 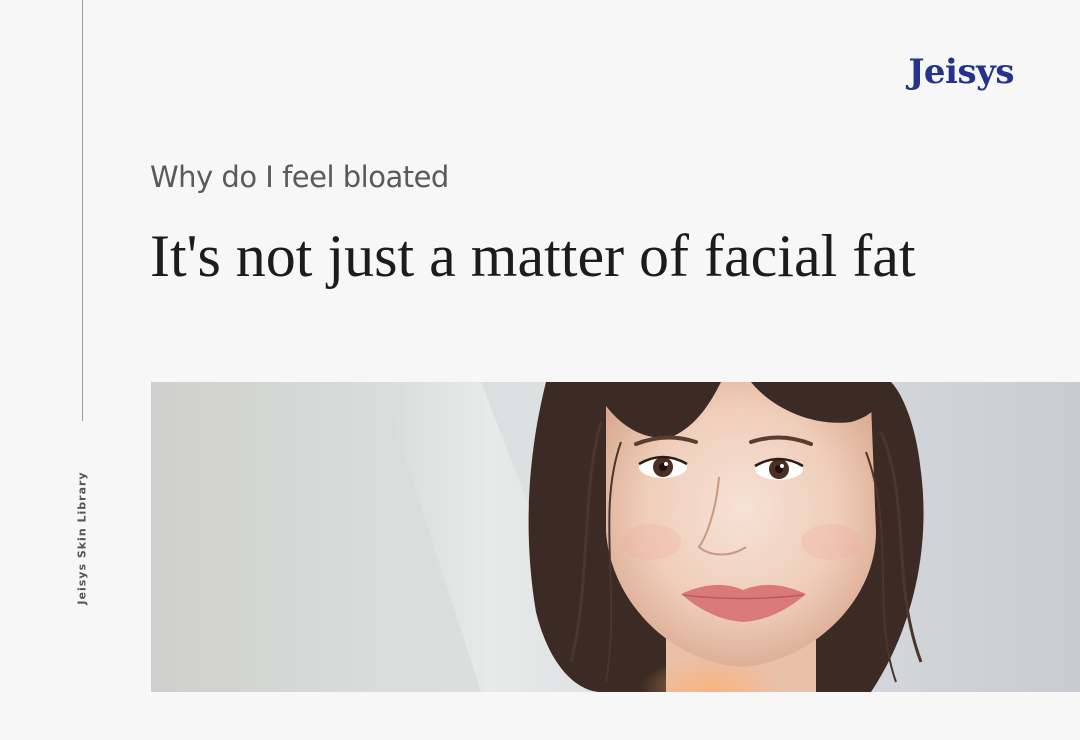 I want to click on vertical-divider, so click(x=82, y=210).